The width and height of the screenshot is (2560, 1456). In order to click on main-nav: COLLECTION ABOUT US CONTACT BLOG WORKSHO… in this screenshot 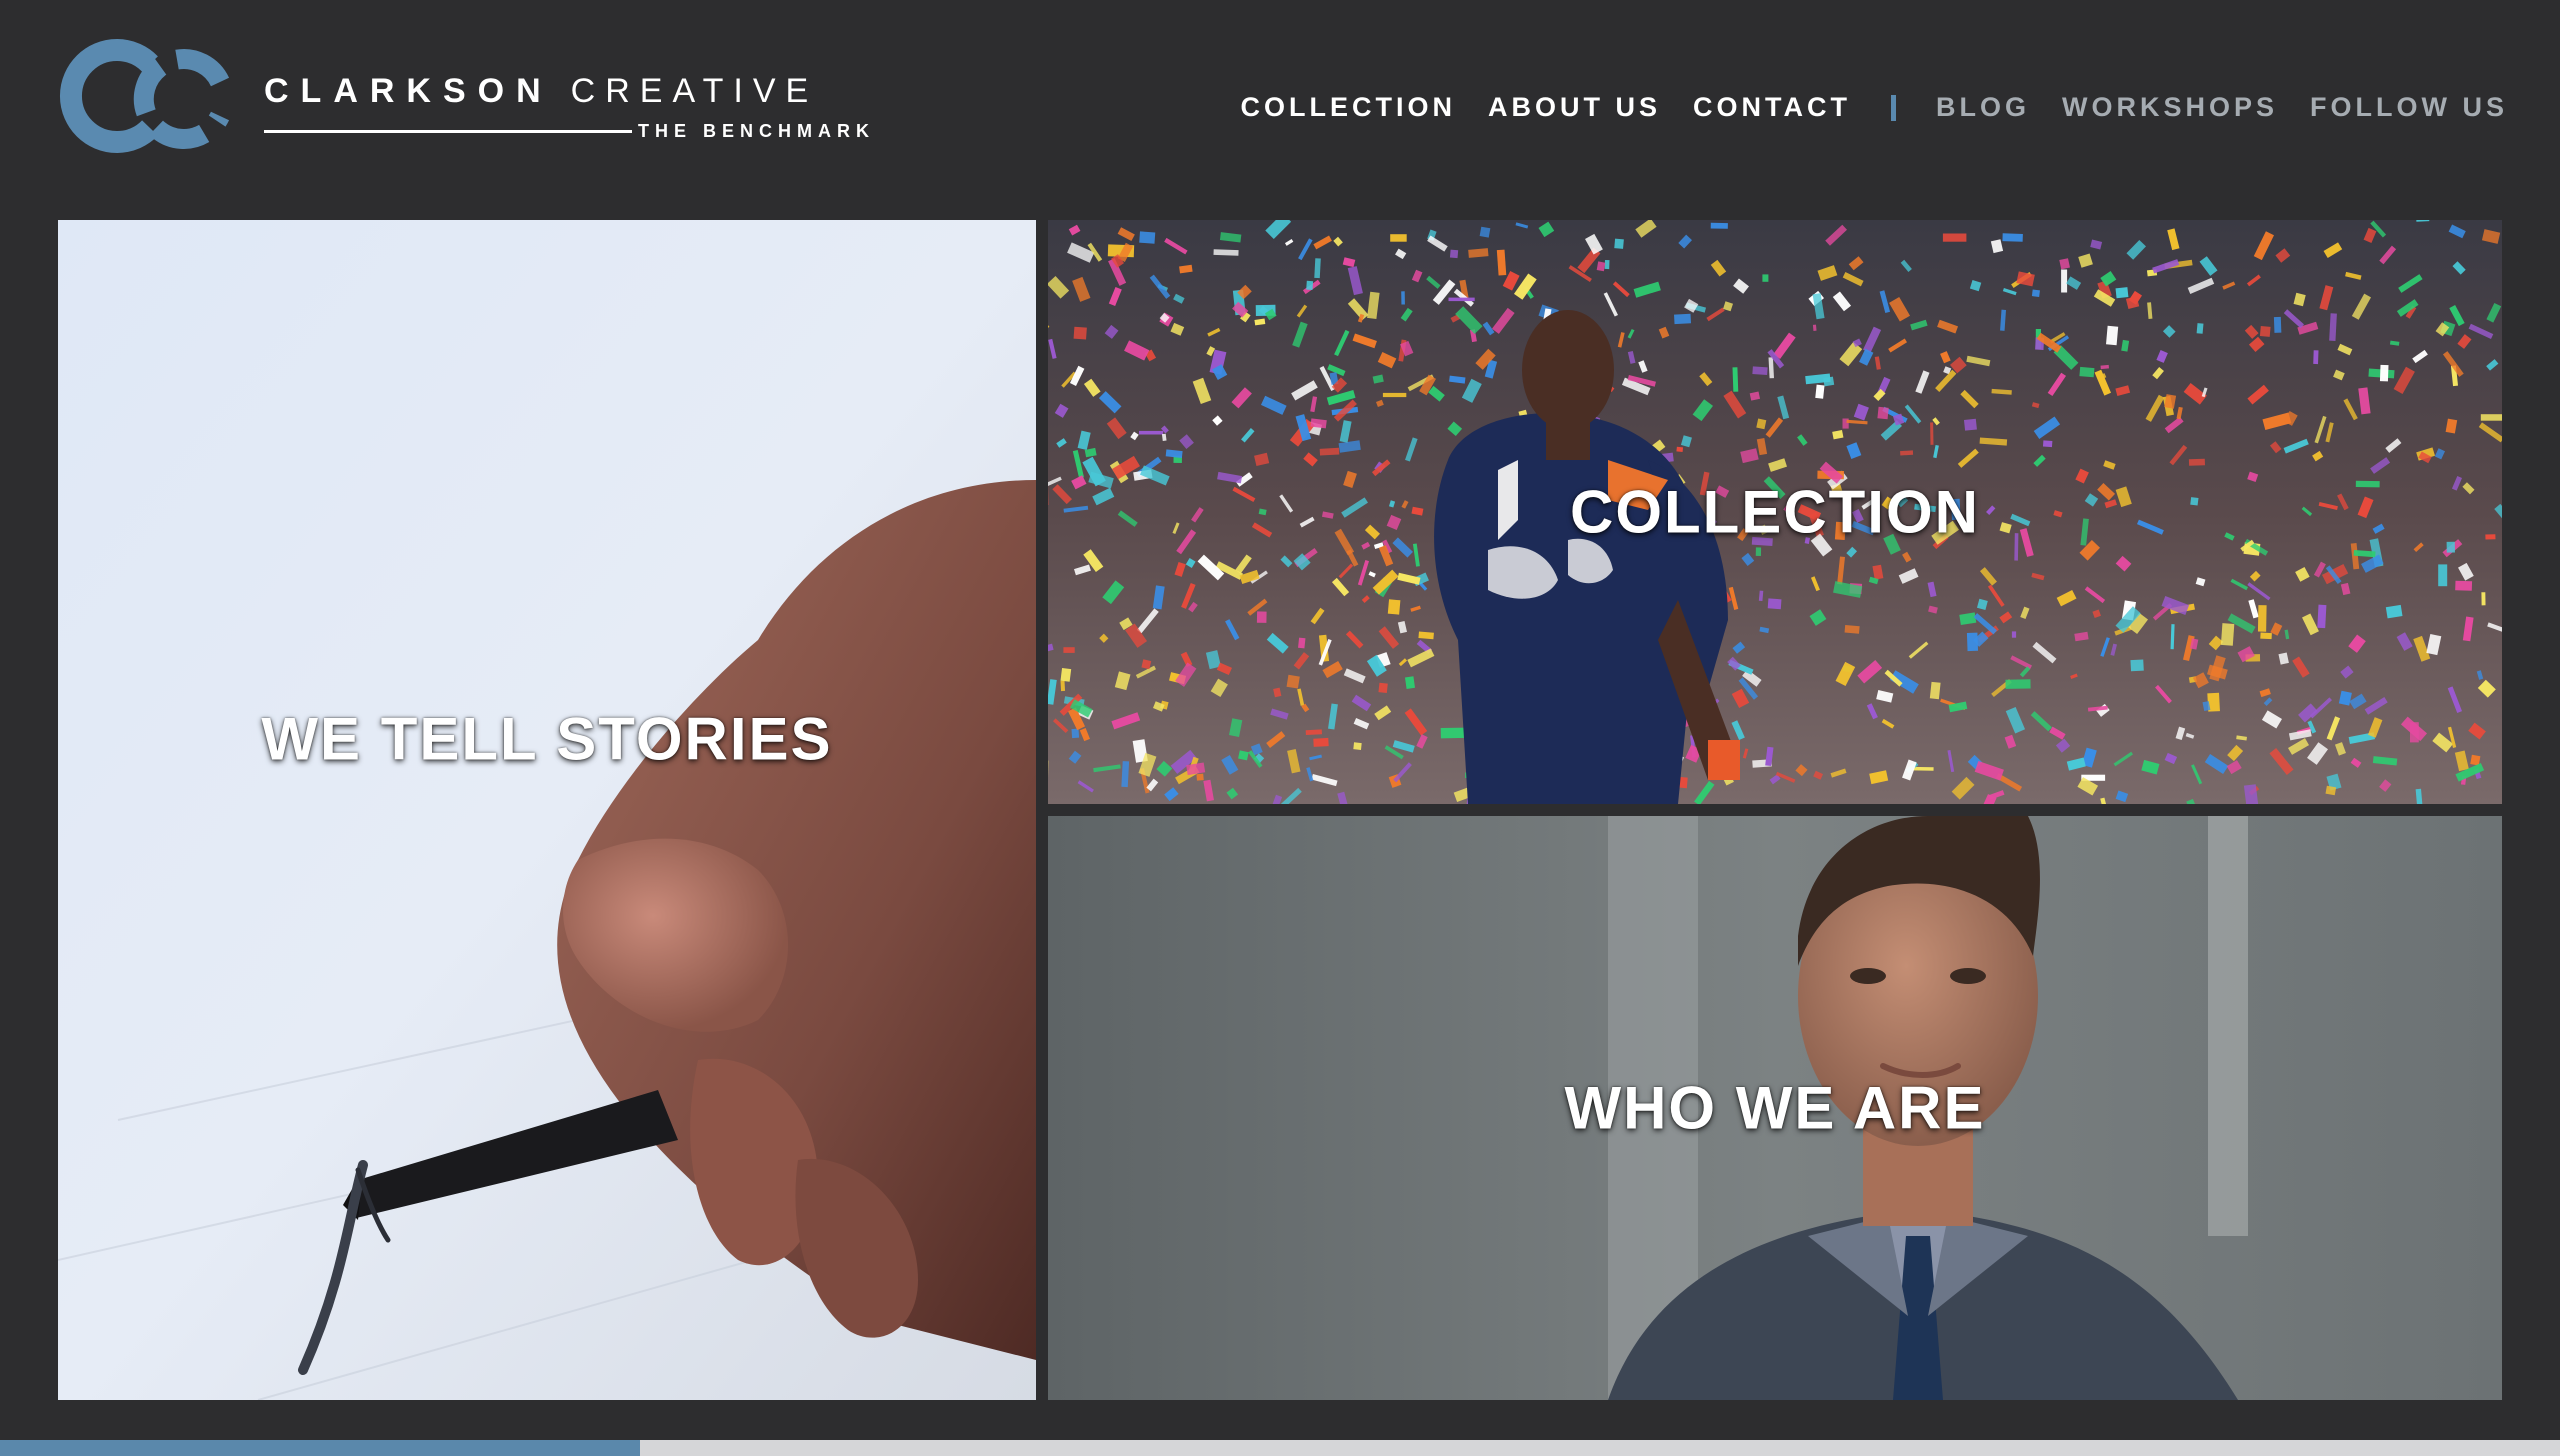, I will do `click(1874, 107)`.